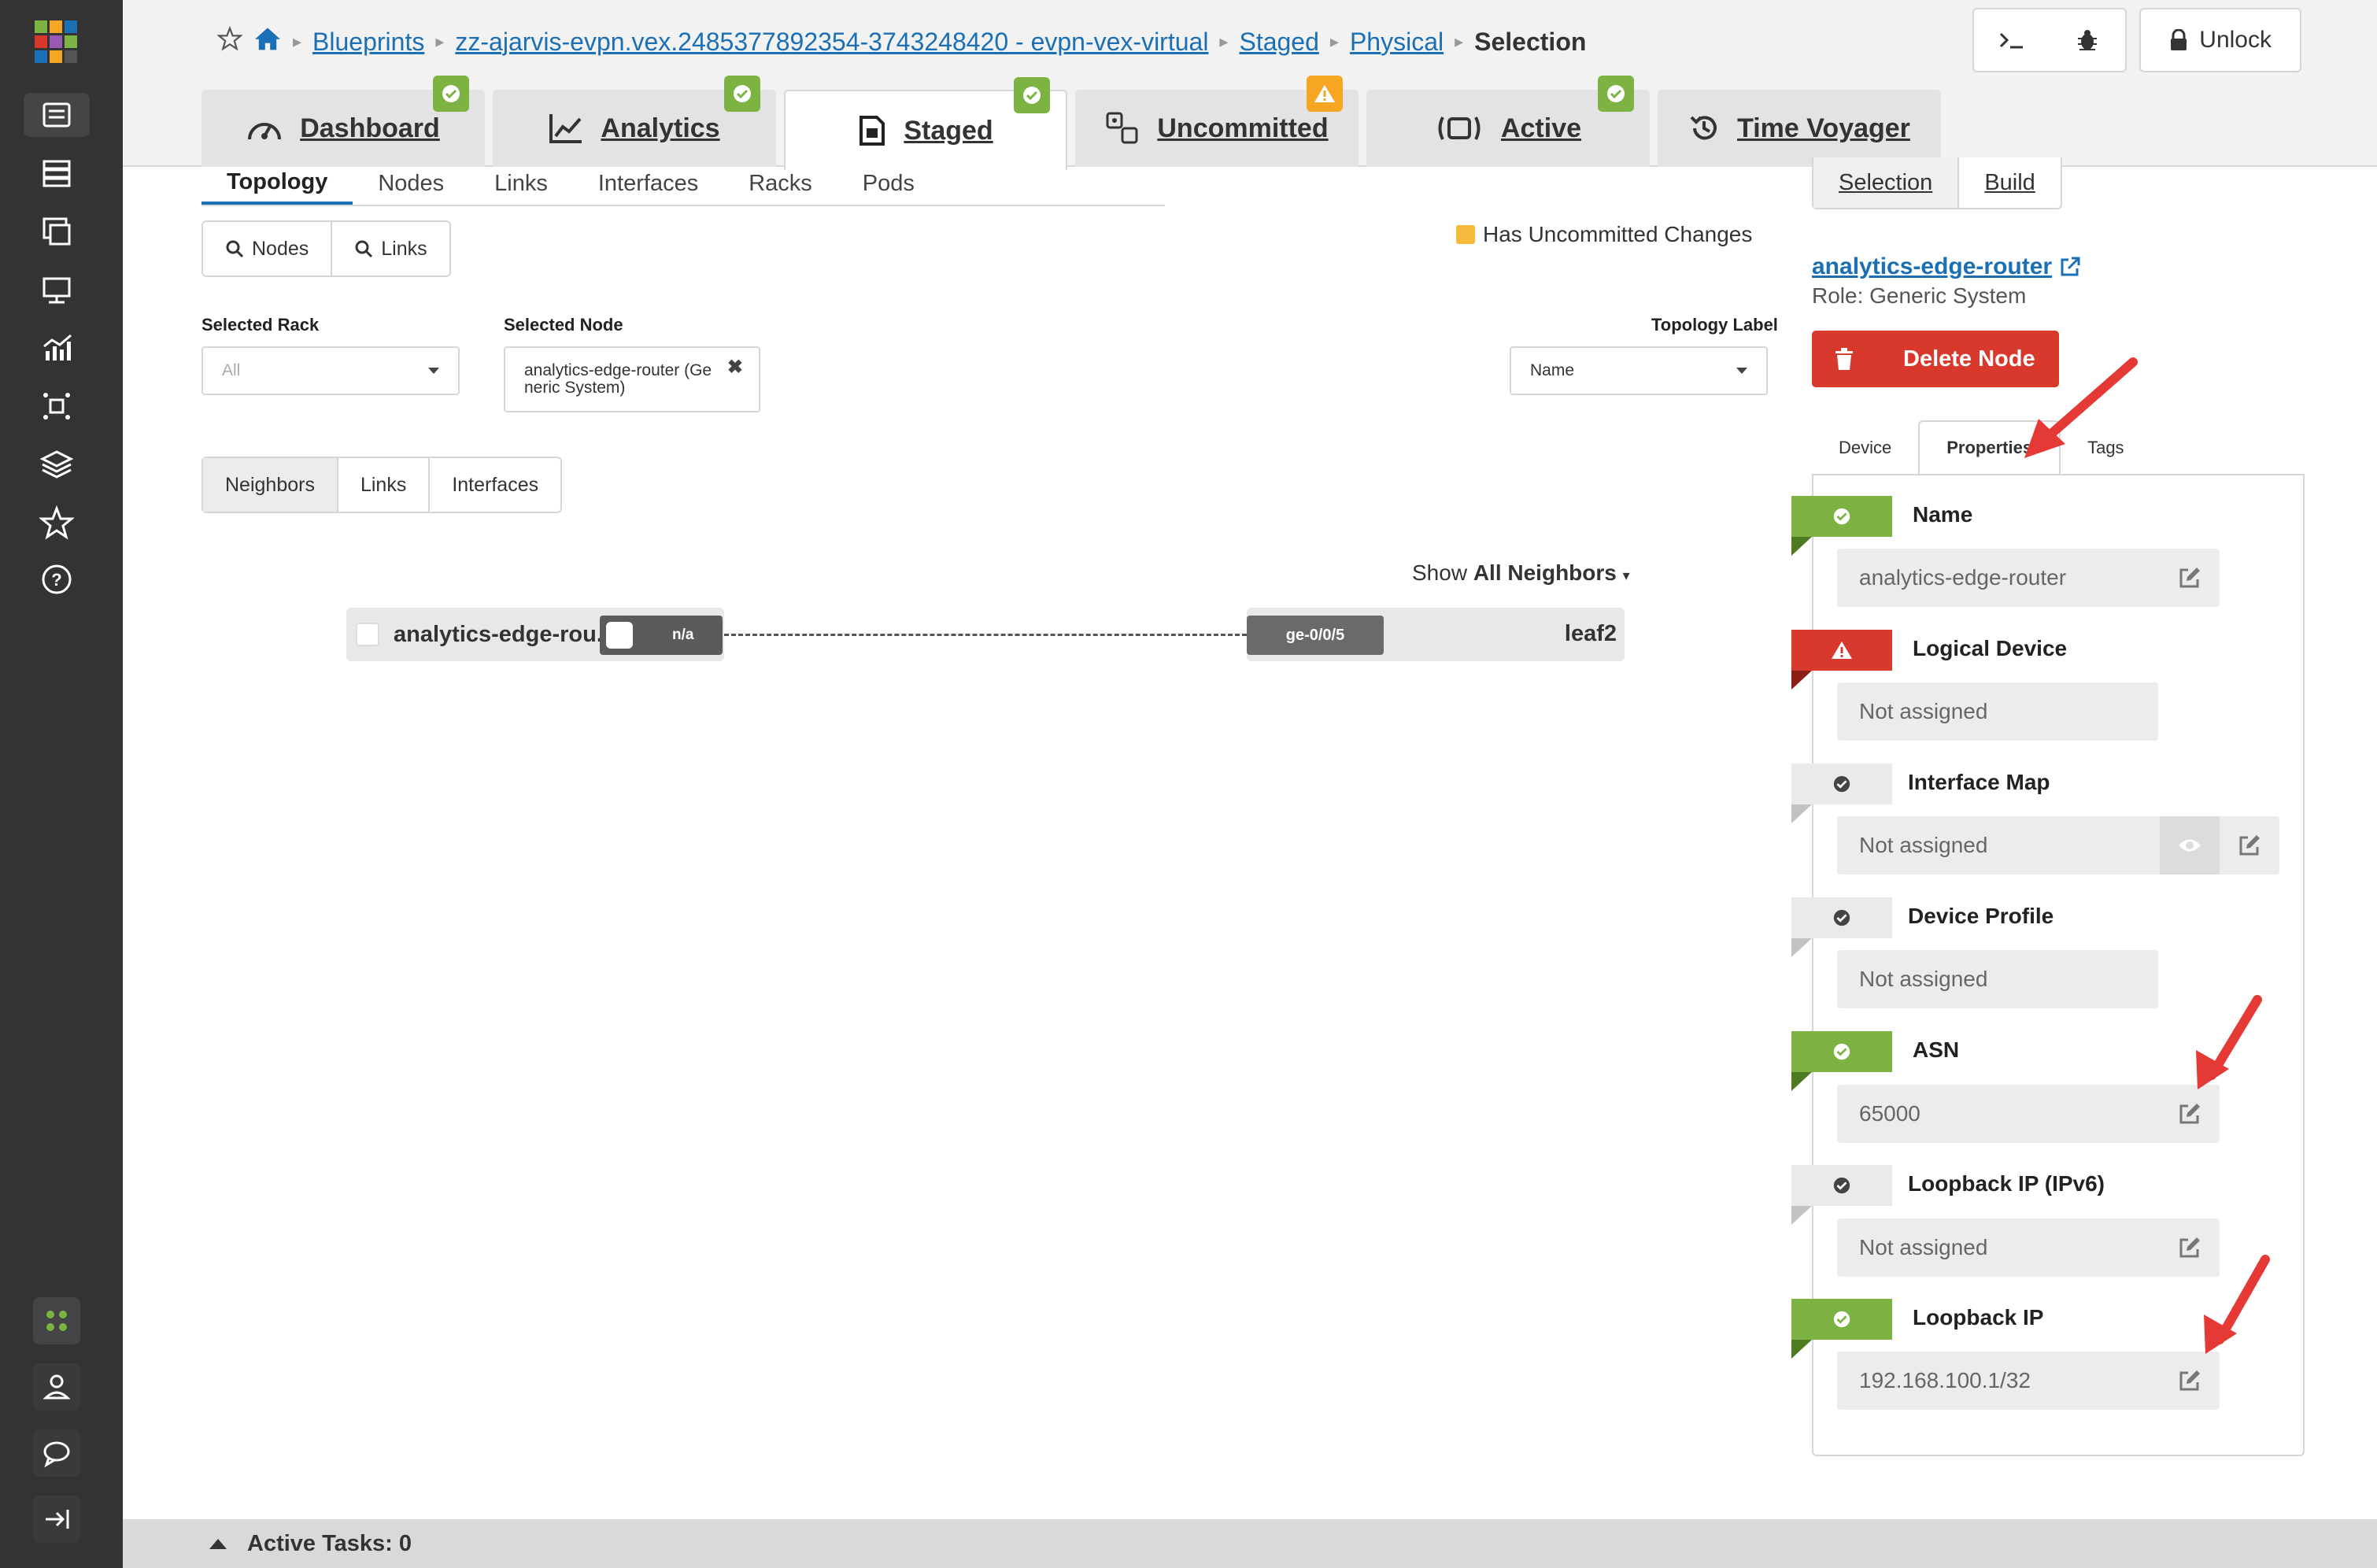 Image resolution: width=2377 pixels, height=1568 pixels. Describe the element at coordinates (57, 115) in the screenshot. I see `blueprints-icon` at that location.